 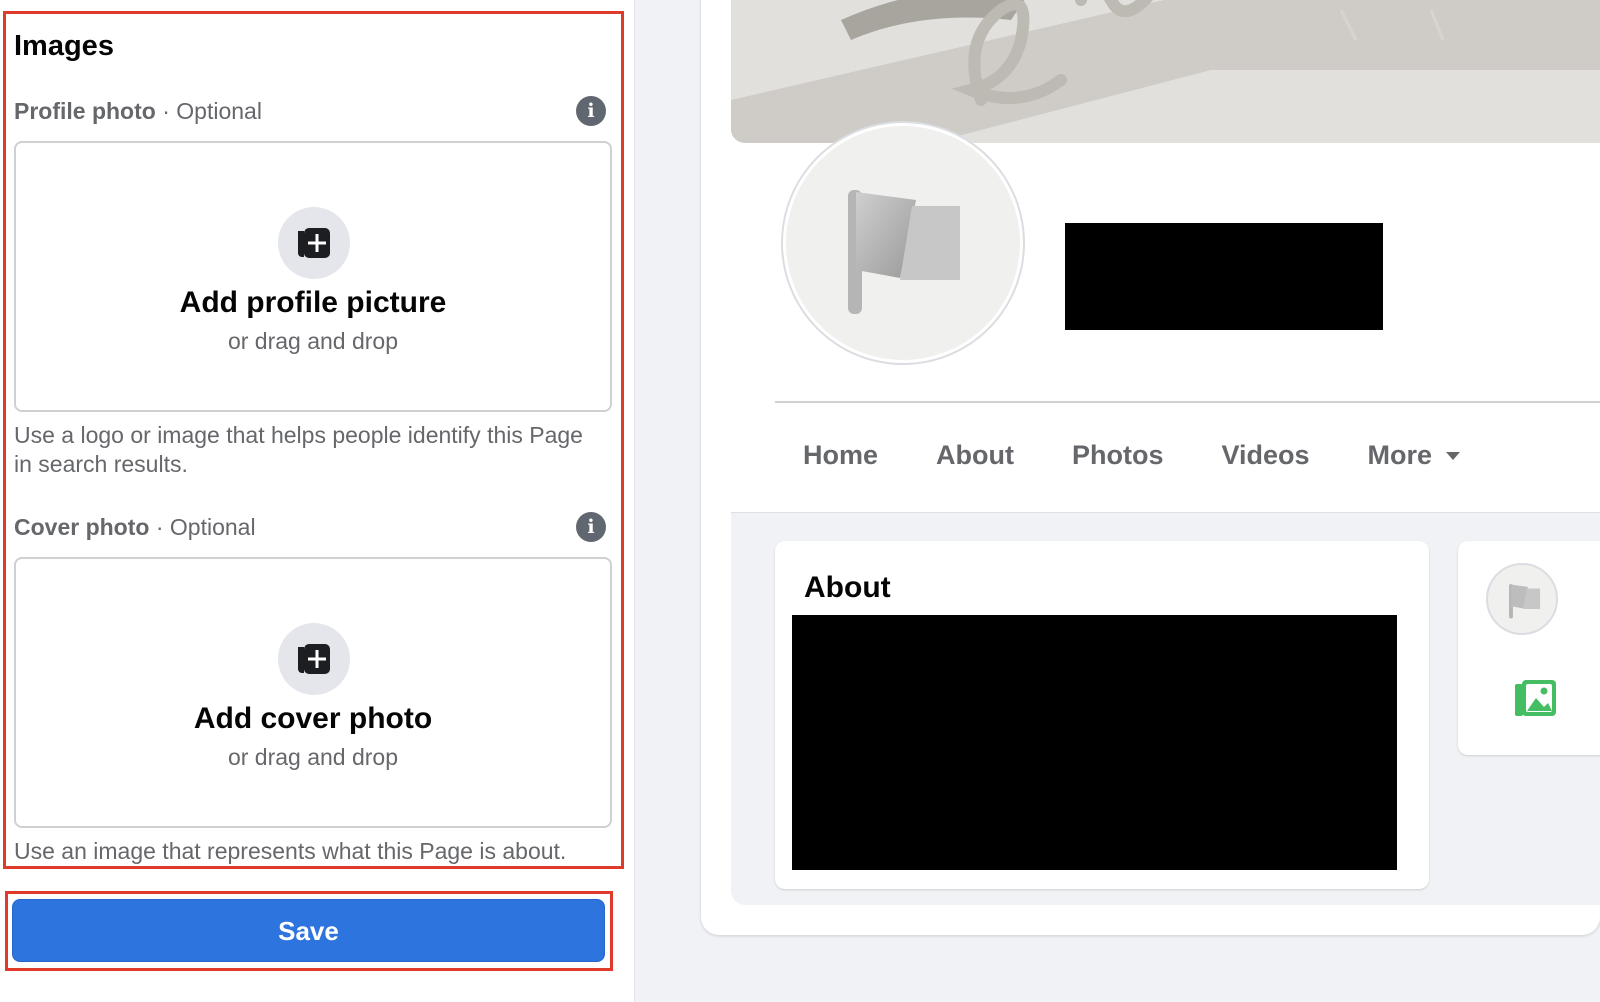 I want to click on section-title: Images, so click(x=64, y=46).